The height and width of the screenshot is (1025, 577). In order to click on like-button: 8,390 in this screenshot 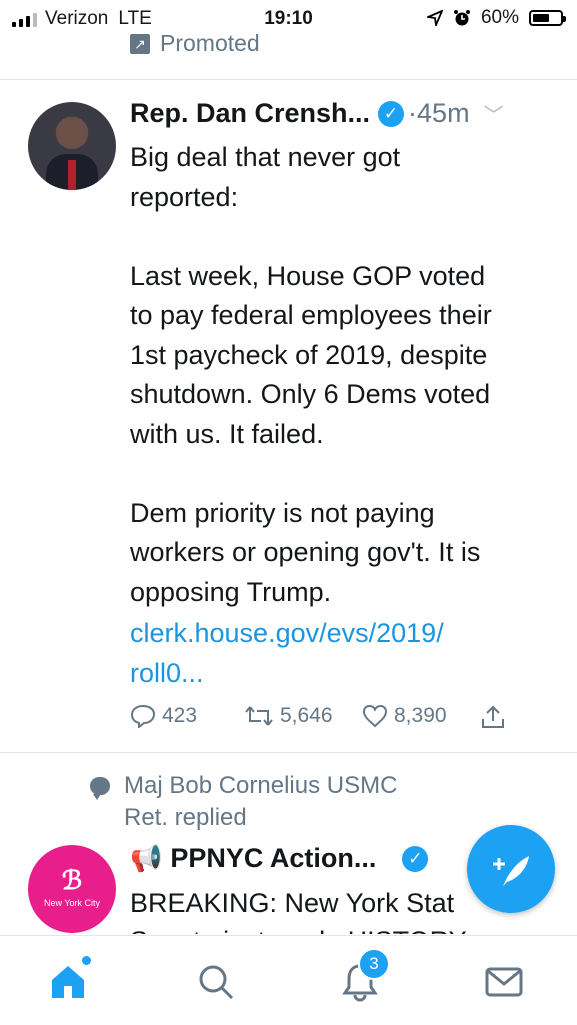, I will do `click(404, 716)`.